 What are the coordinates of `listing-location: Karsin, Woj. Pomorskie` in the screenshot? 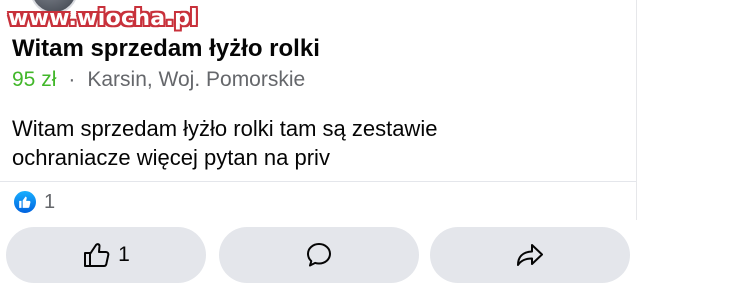 It's located at (196, 79).